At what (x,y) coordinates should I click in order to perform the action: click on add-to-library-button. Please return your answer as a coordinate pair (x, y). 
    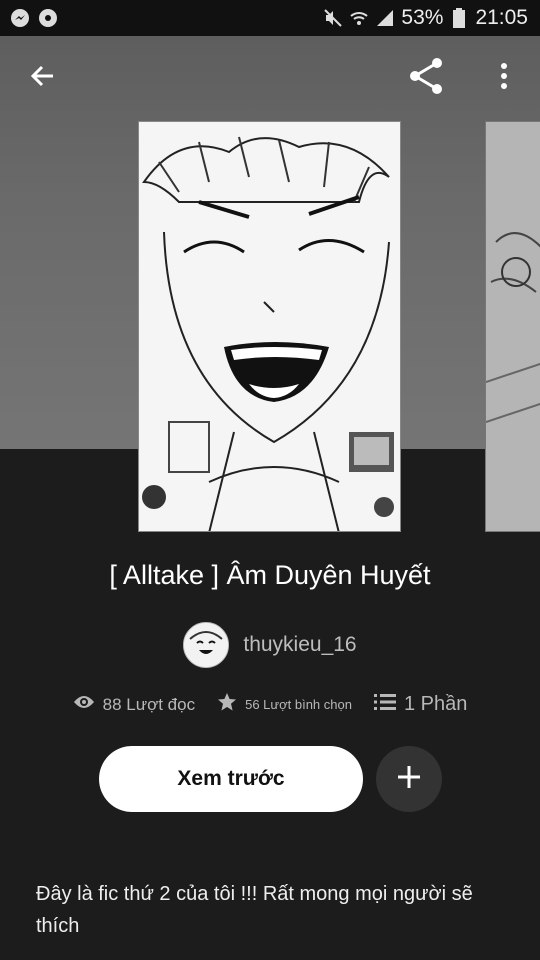
    Looking at the image, I should click on (409, 779).